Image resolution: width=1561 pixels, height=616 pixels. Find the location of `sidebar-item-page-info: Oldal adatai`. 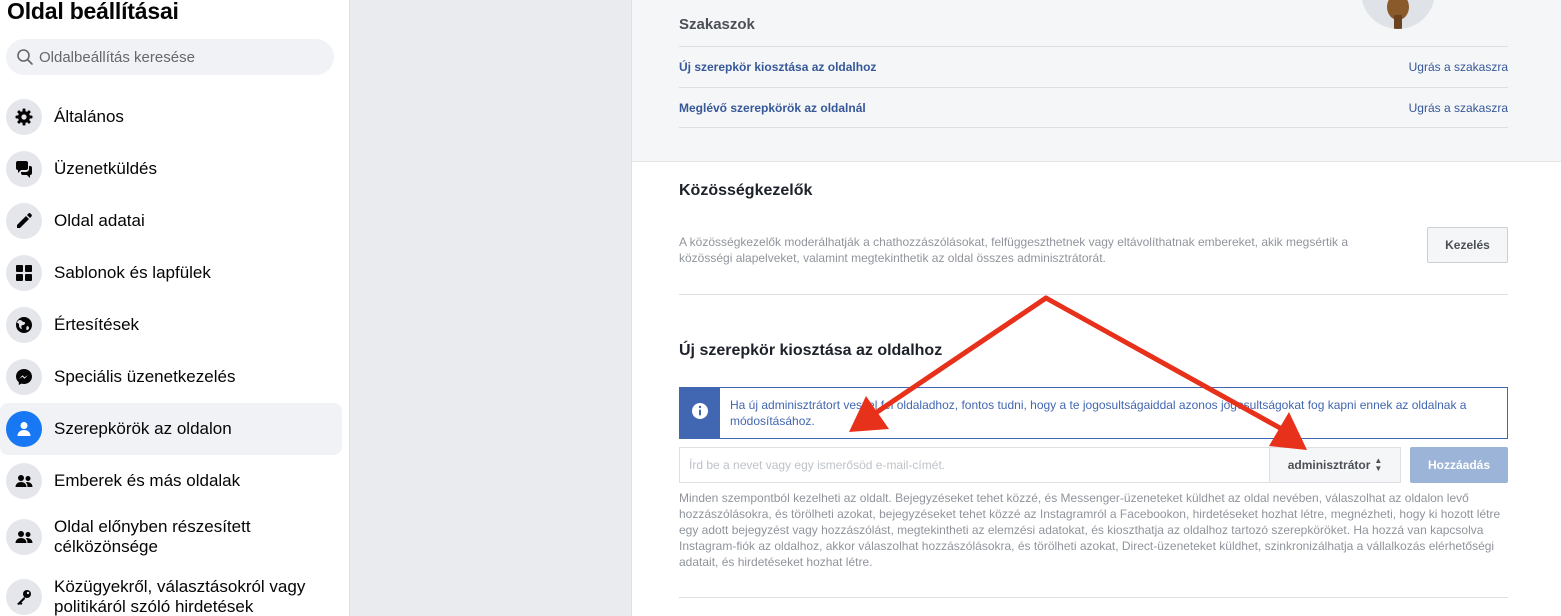

sidebar-item-page-info: Oldal adatai is located at coordinates (171, 221).